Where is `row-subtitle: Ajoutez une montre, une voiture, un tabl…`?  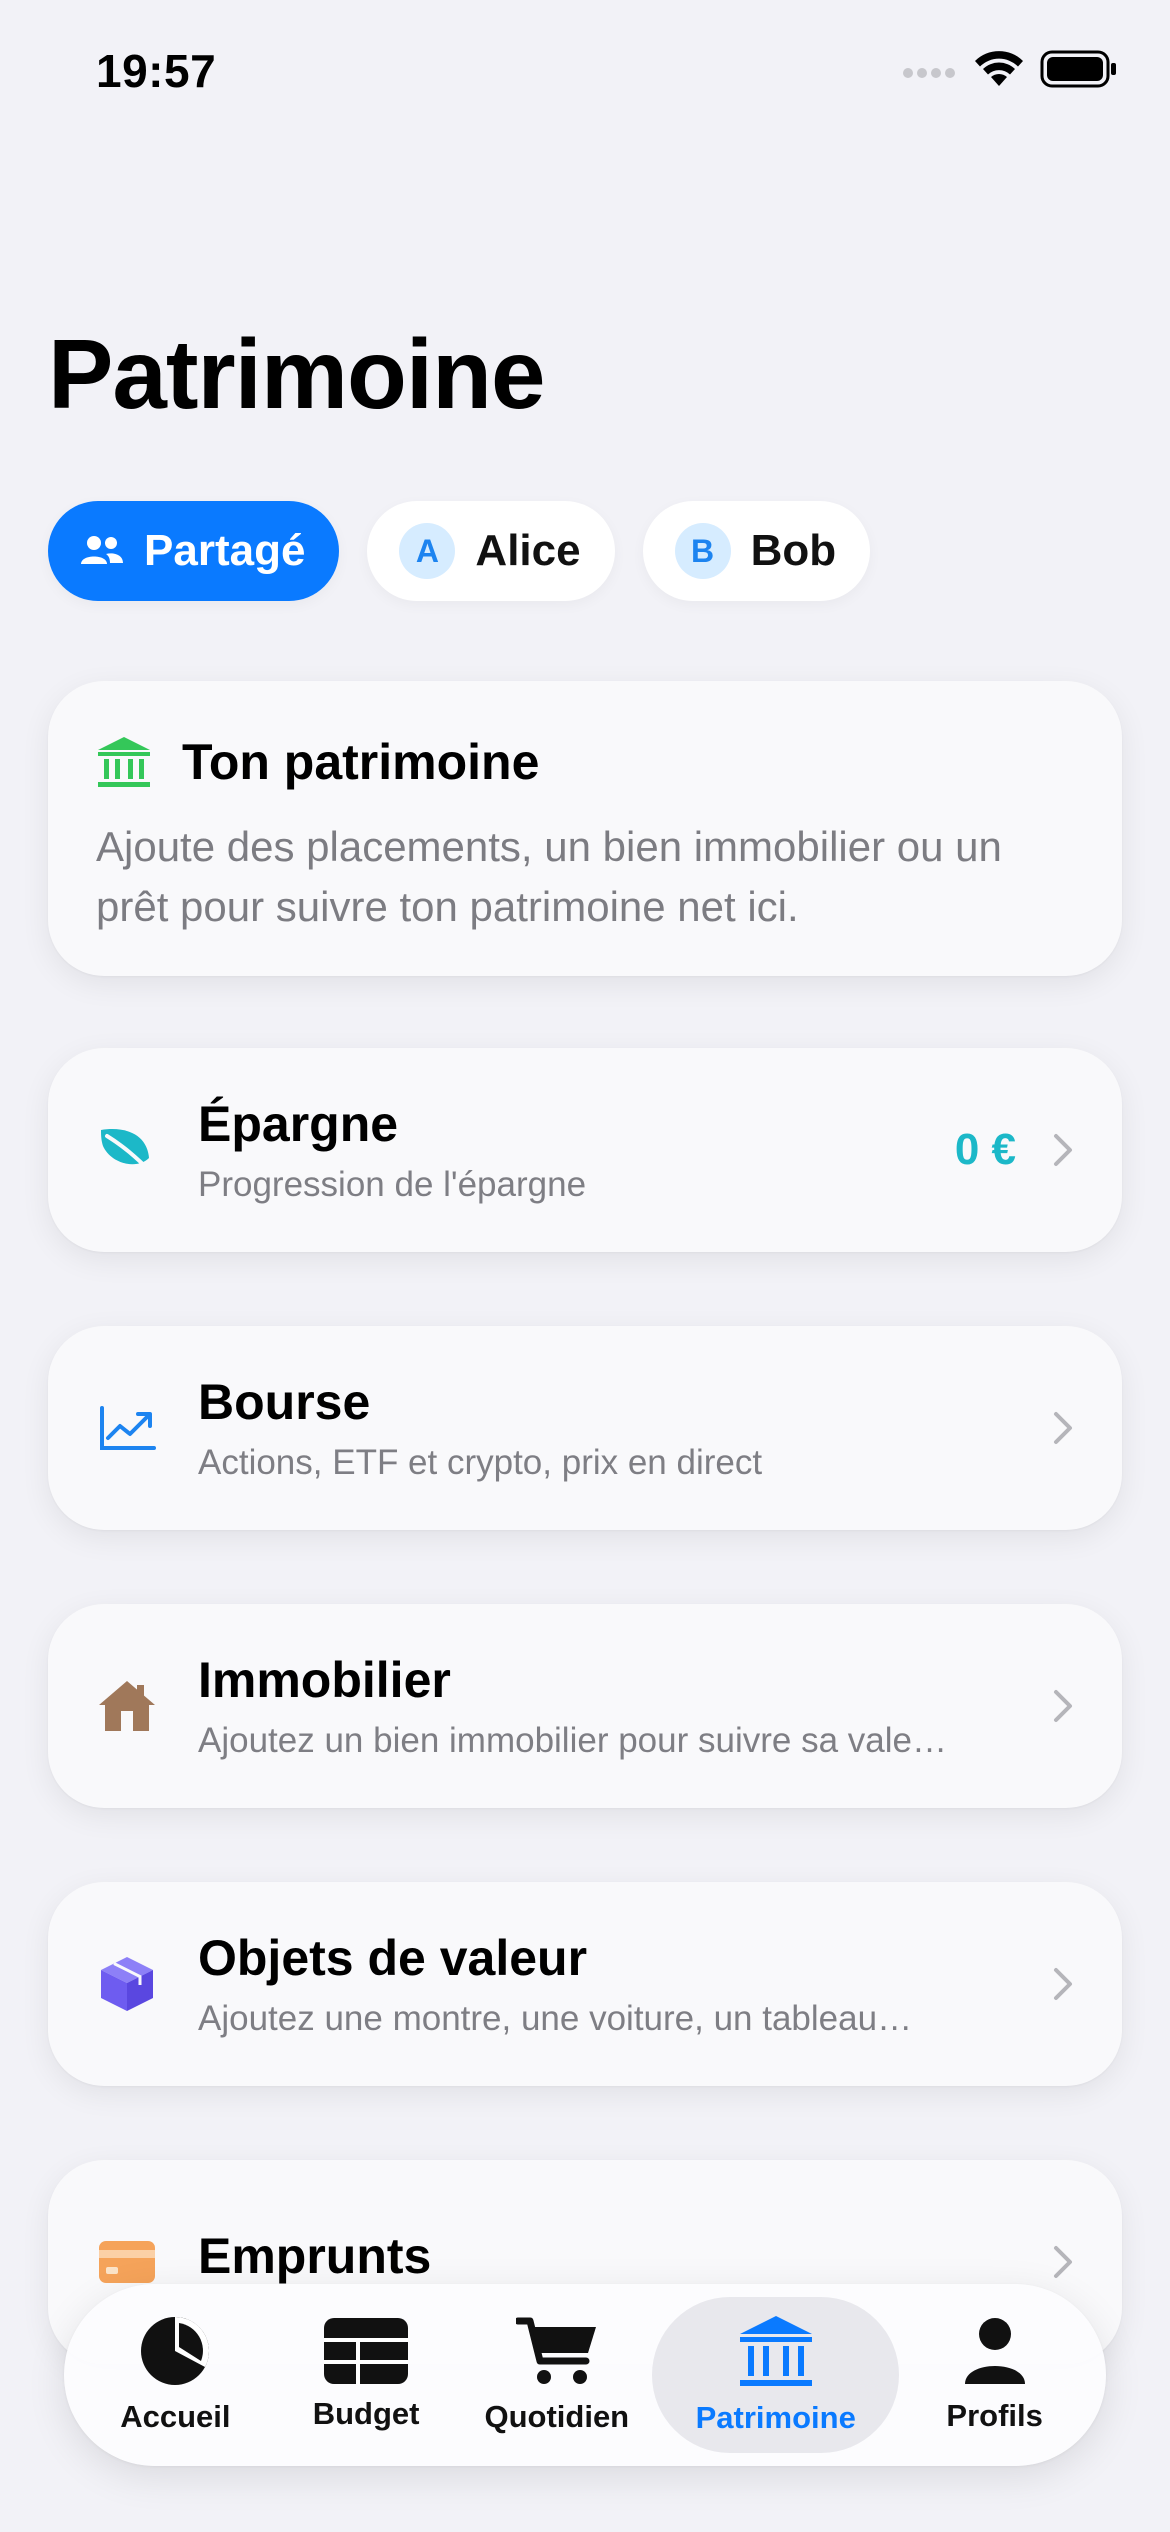 row-subtitle: Ajoutez une montre, une voiture, un tabl… is located at coordinates (555, 2018).